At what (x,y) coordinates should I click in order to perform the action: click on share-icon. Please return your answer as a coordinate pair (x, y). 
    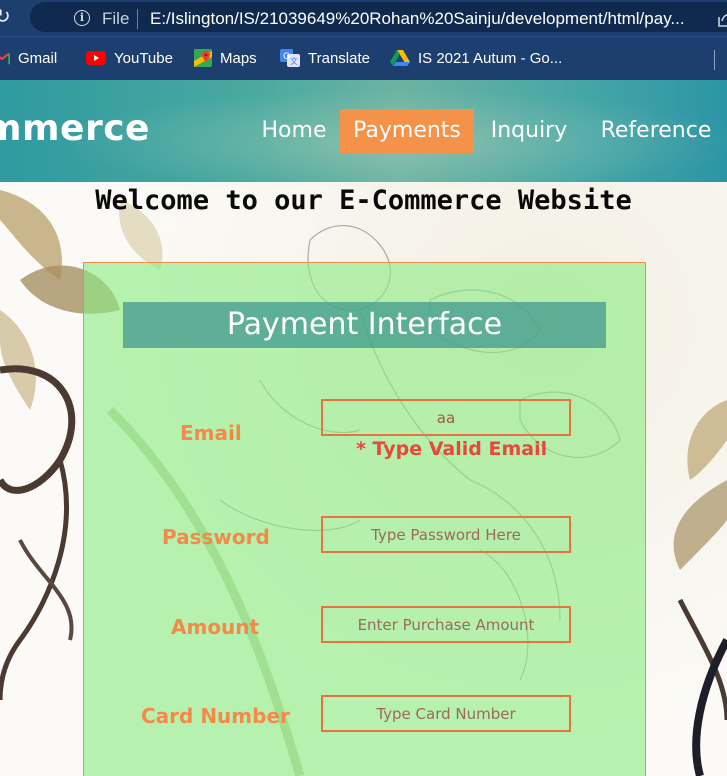
    Looking at the image, I should click on (721, 19).